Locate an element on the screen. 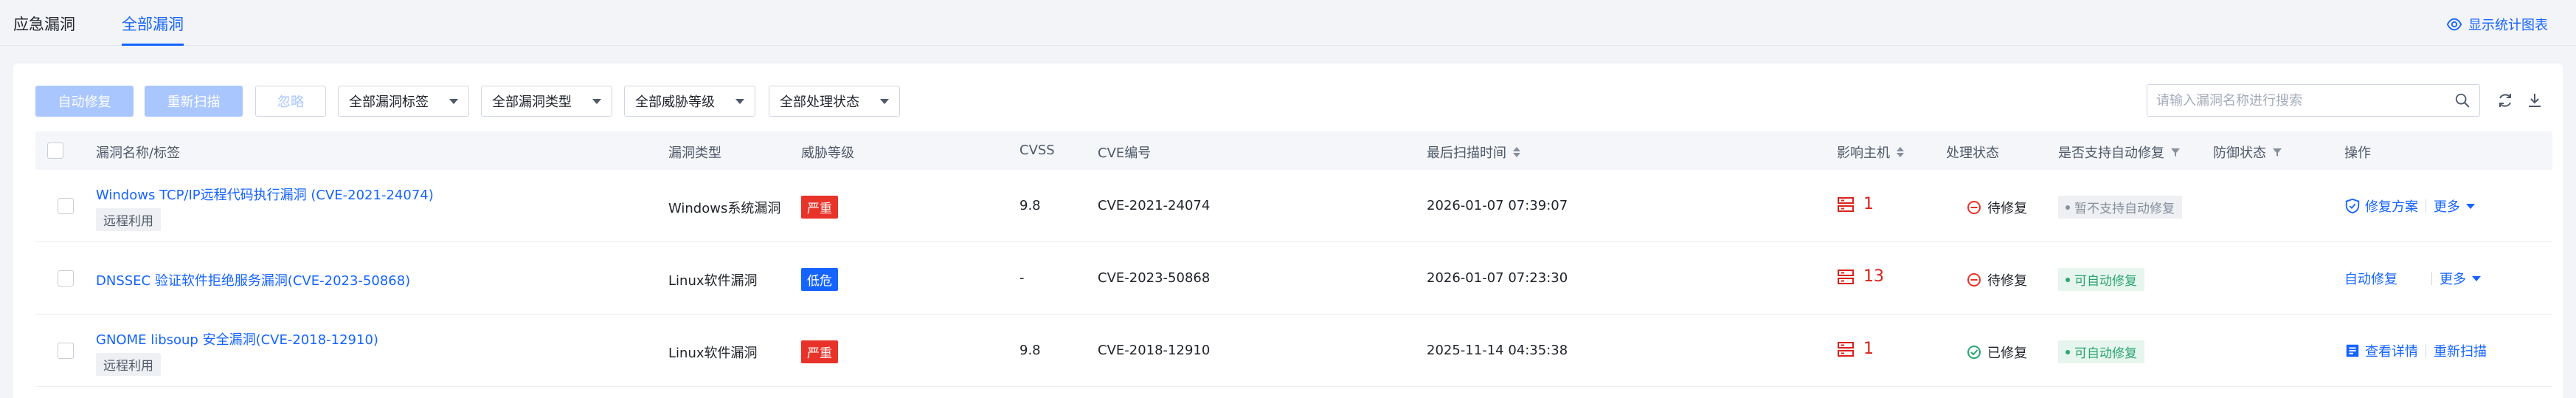 The image size is (2576, 398). filter-status: 全部处理状态 is located at coordinates (835, 101).